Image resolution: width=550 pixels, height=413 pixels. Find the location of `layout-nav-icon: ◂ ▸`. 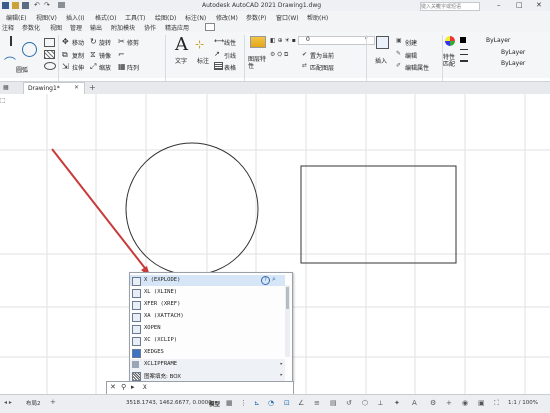

layout-nav-icon: ◂ ▸ is located at coordinates (8, 402).